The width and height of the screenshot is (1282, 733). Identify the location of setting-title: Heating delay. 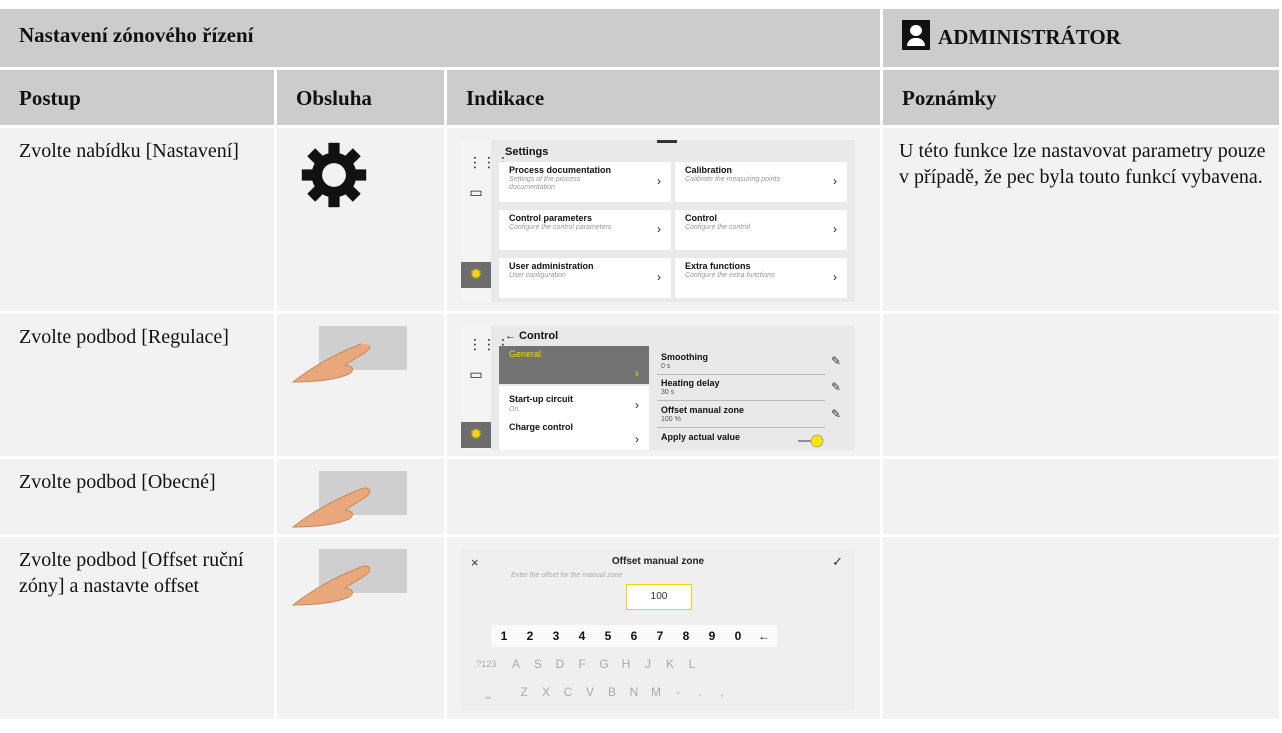
(690, 383).